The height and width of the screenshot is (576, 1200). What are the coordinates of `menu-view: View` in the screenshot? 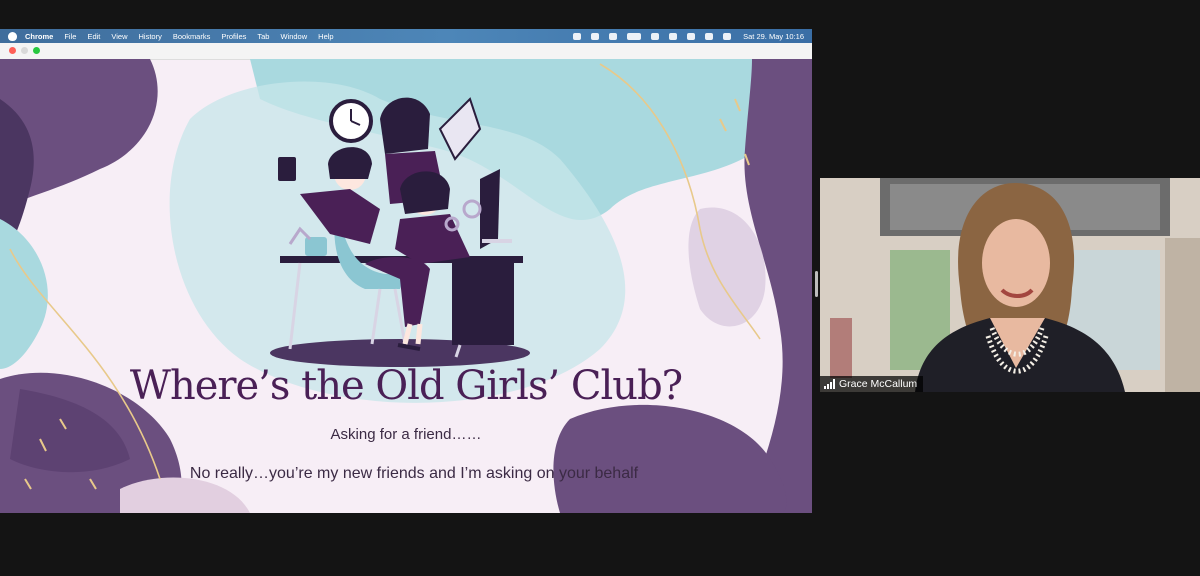 It's located at (119, 36).